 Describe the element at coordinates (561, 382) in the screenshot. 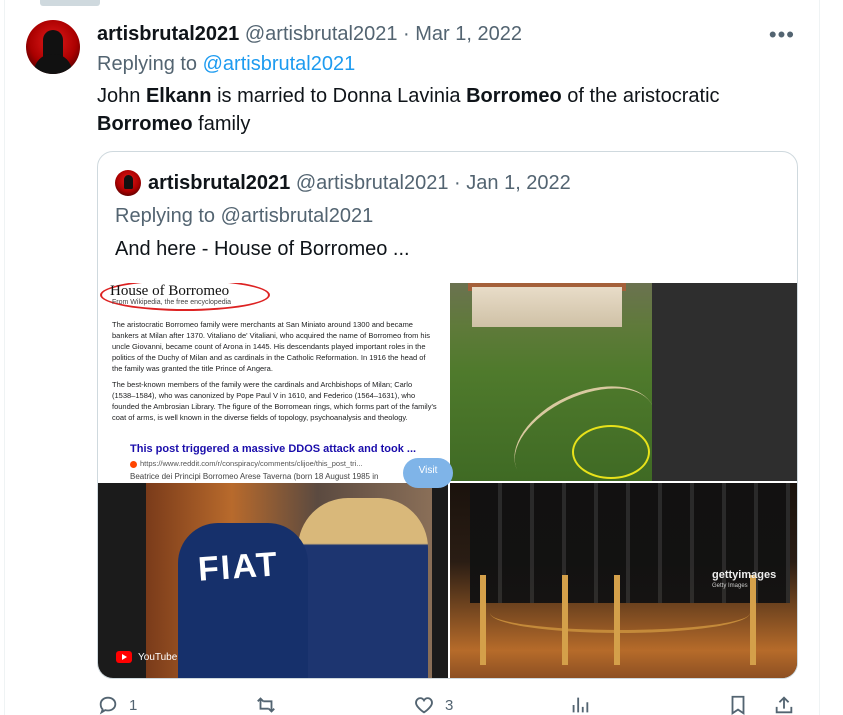

I see `villa-grounds` at that location.